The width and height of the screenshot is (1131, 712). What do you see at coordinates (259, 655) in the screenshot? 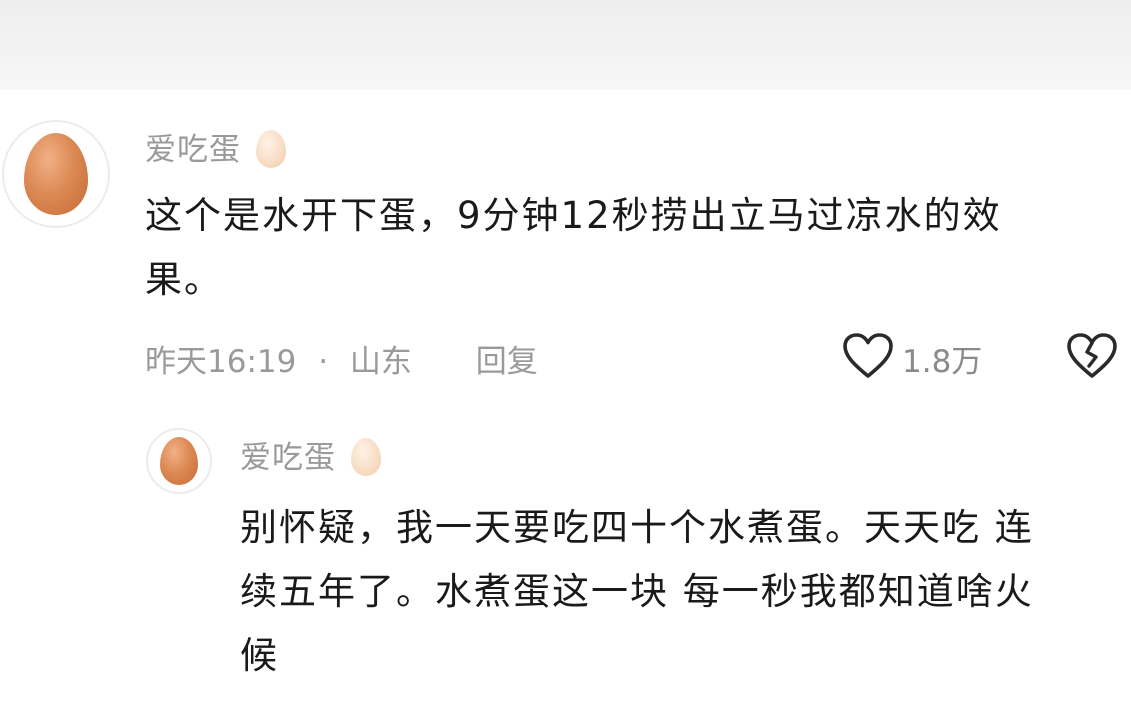
I see `reply-text-line: 候` at bounding box center [259, 655].